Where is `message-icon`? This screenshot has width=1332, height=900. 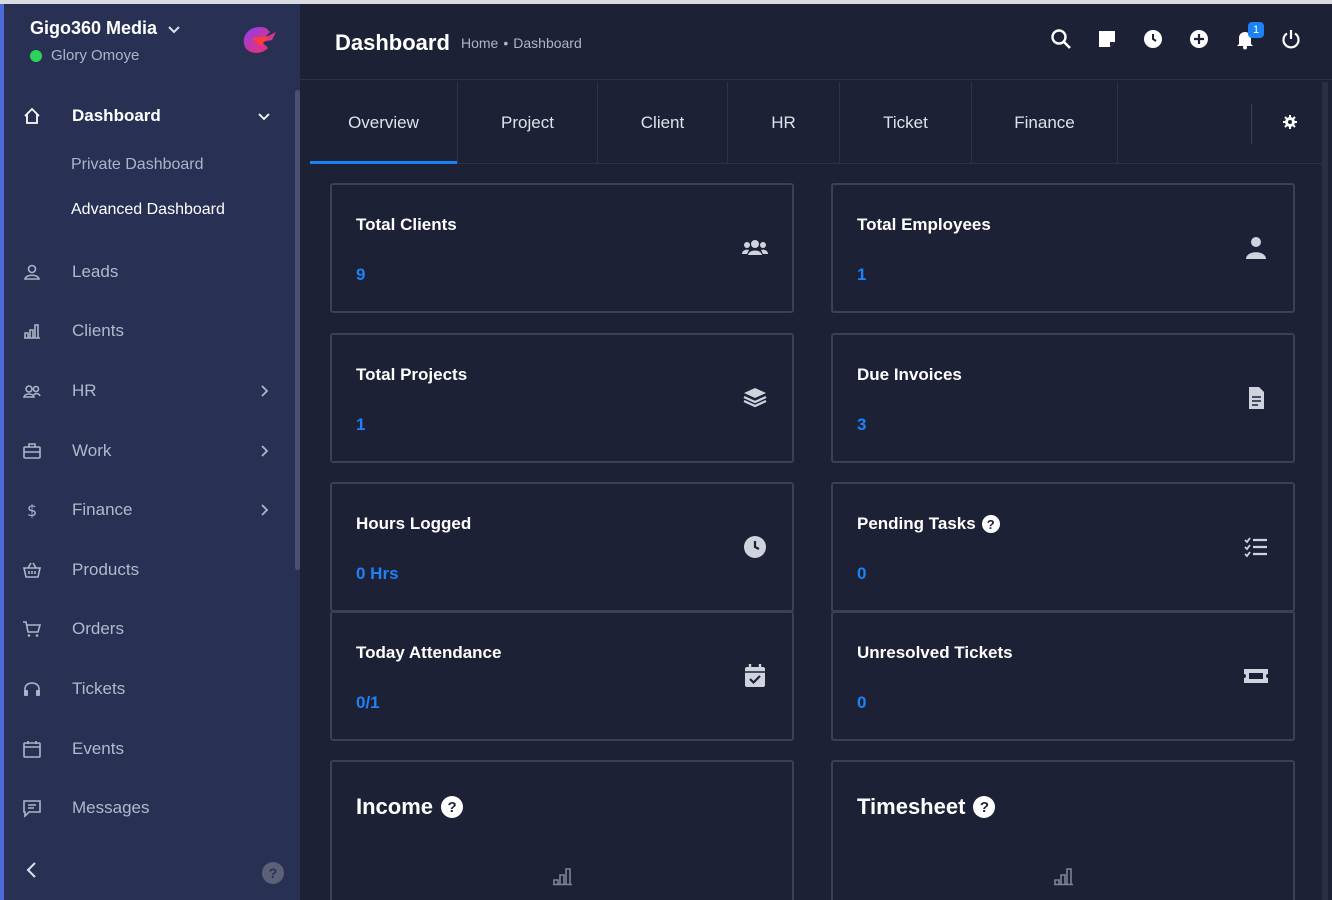 message-icon is located at coordinates (37, 808).